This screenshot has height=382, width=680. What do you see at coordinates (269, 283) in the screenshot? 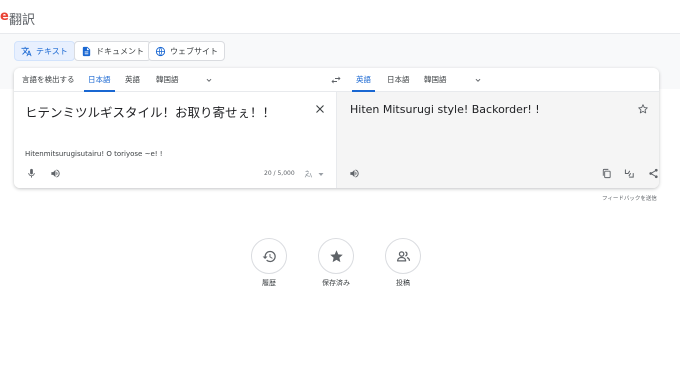
I see `history-label: 履歴` at bounding box center [269, 283].